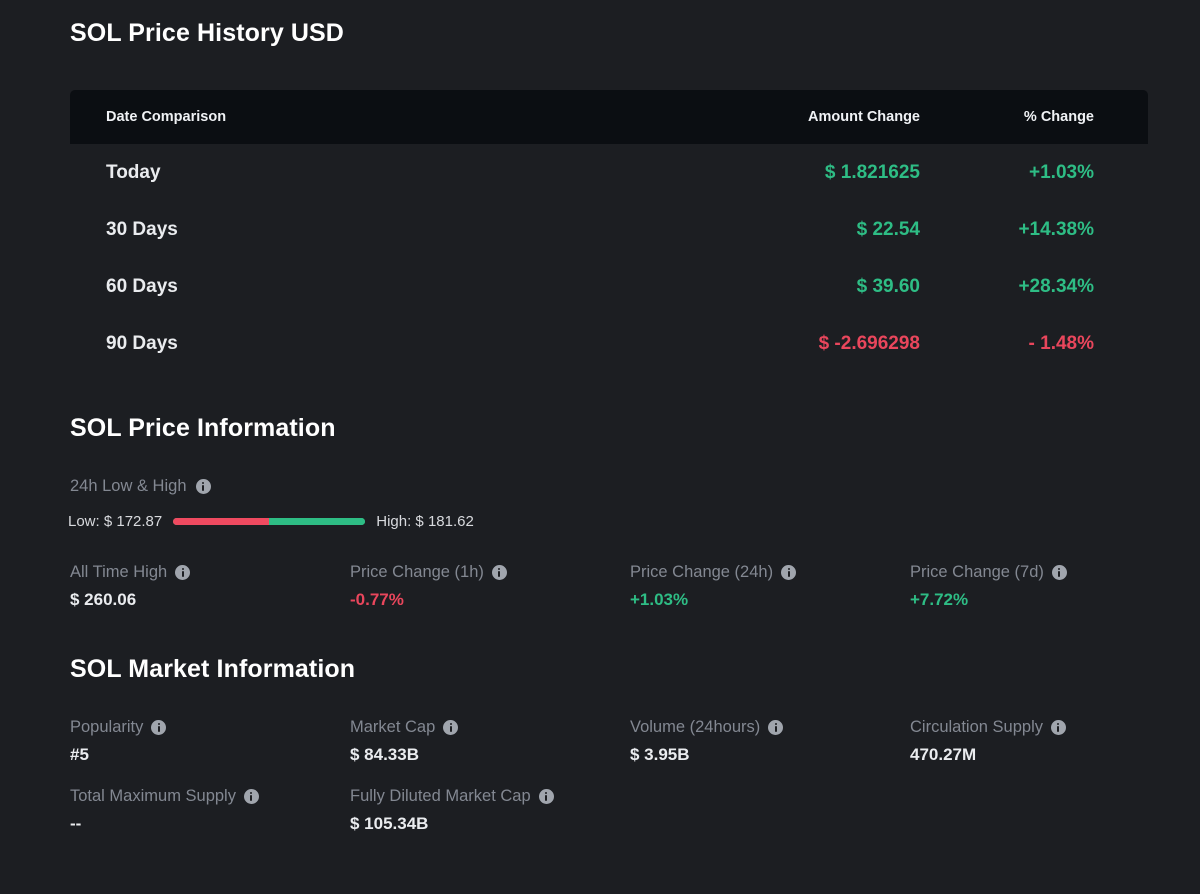  What do you see at coordinates (660, 754) in the screenshot?
I see `stat-value: $ 3.95B` at bounding box center [660, 754].